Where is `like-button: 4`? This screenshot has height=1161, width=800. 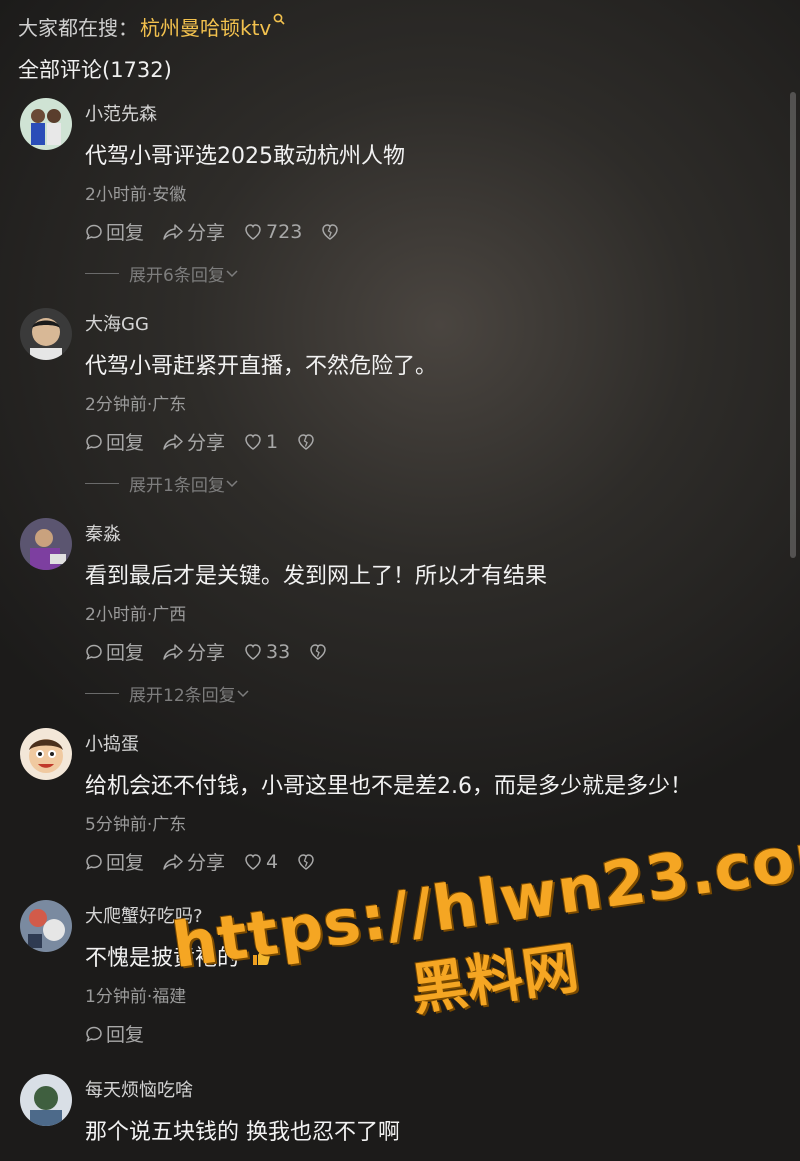 like-button: 4 is located at coordinates (260, 862).